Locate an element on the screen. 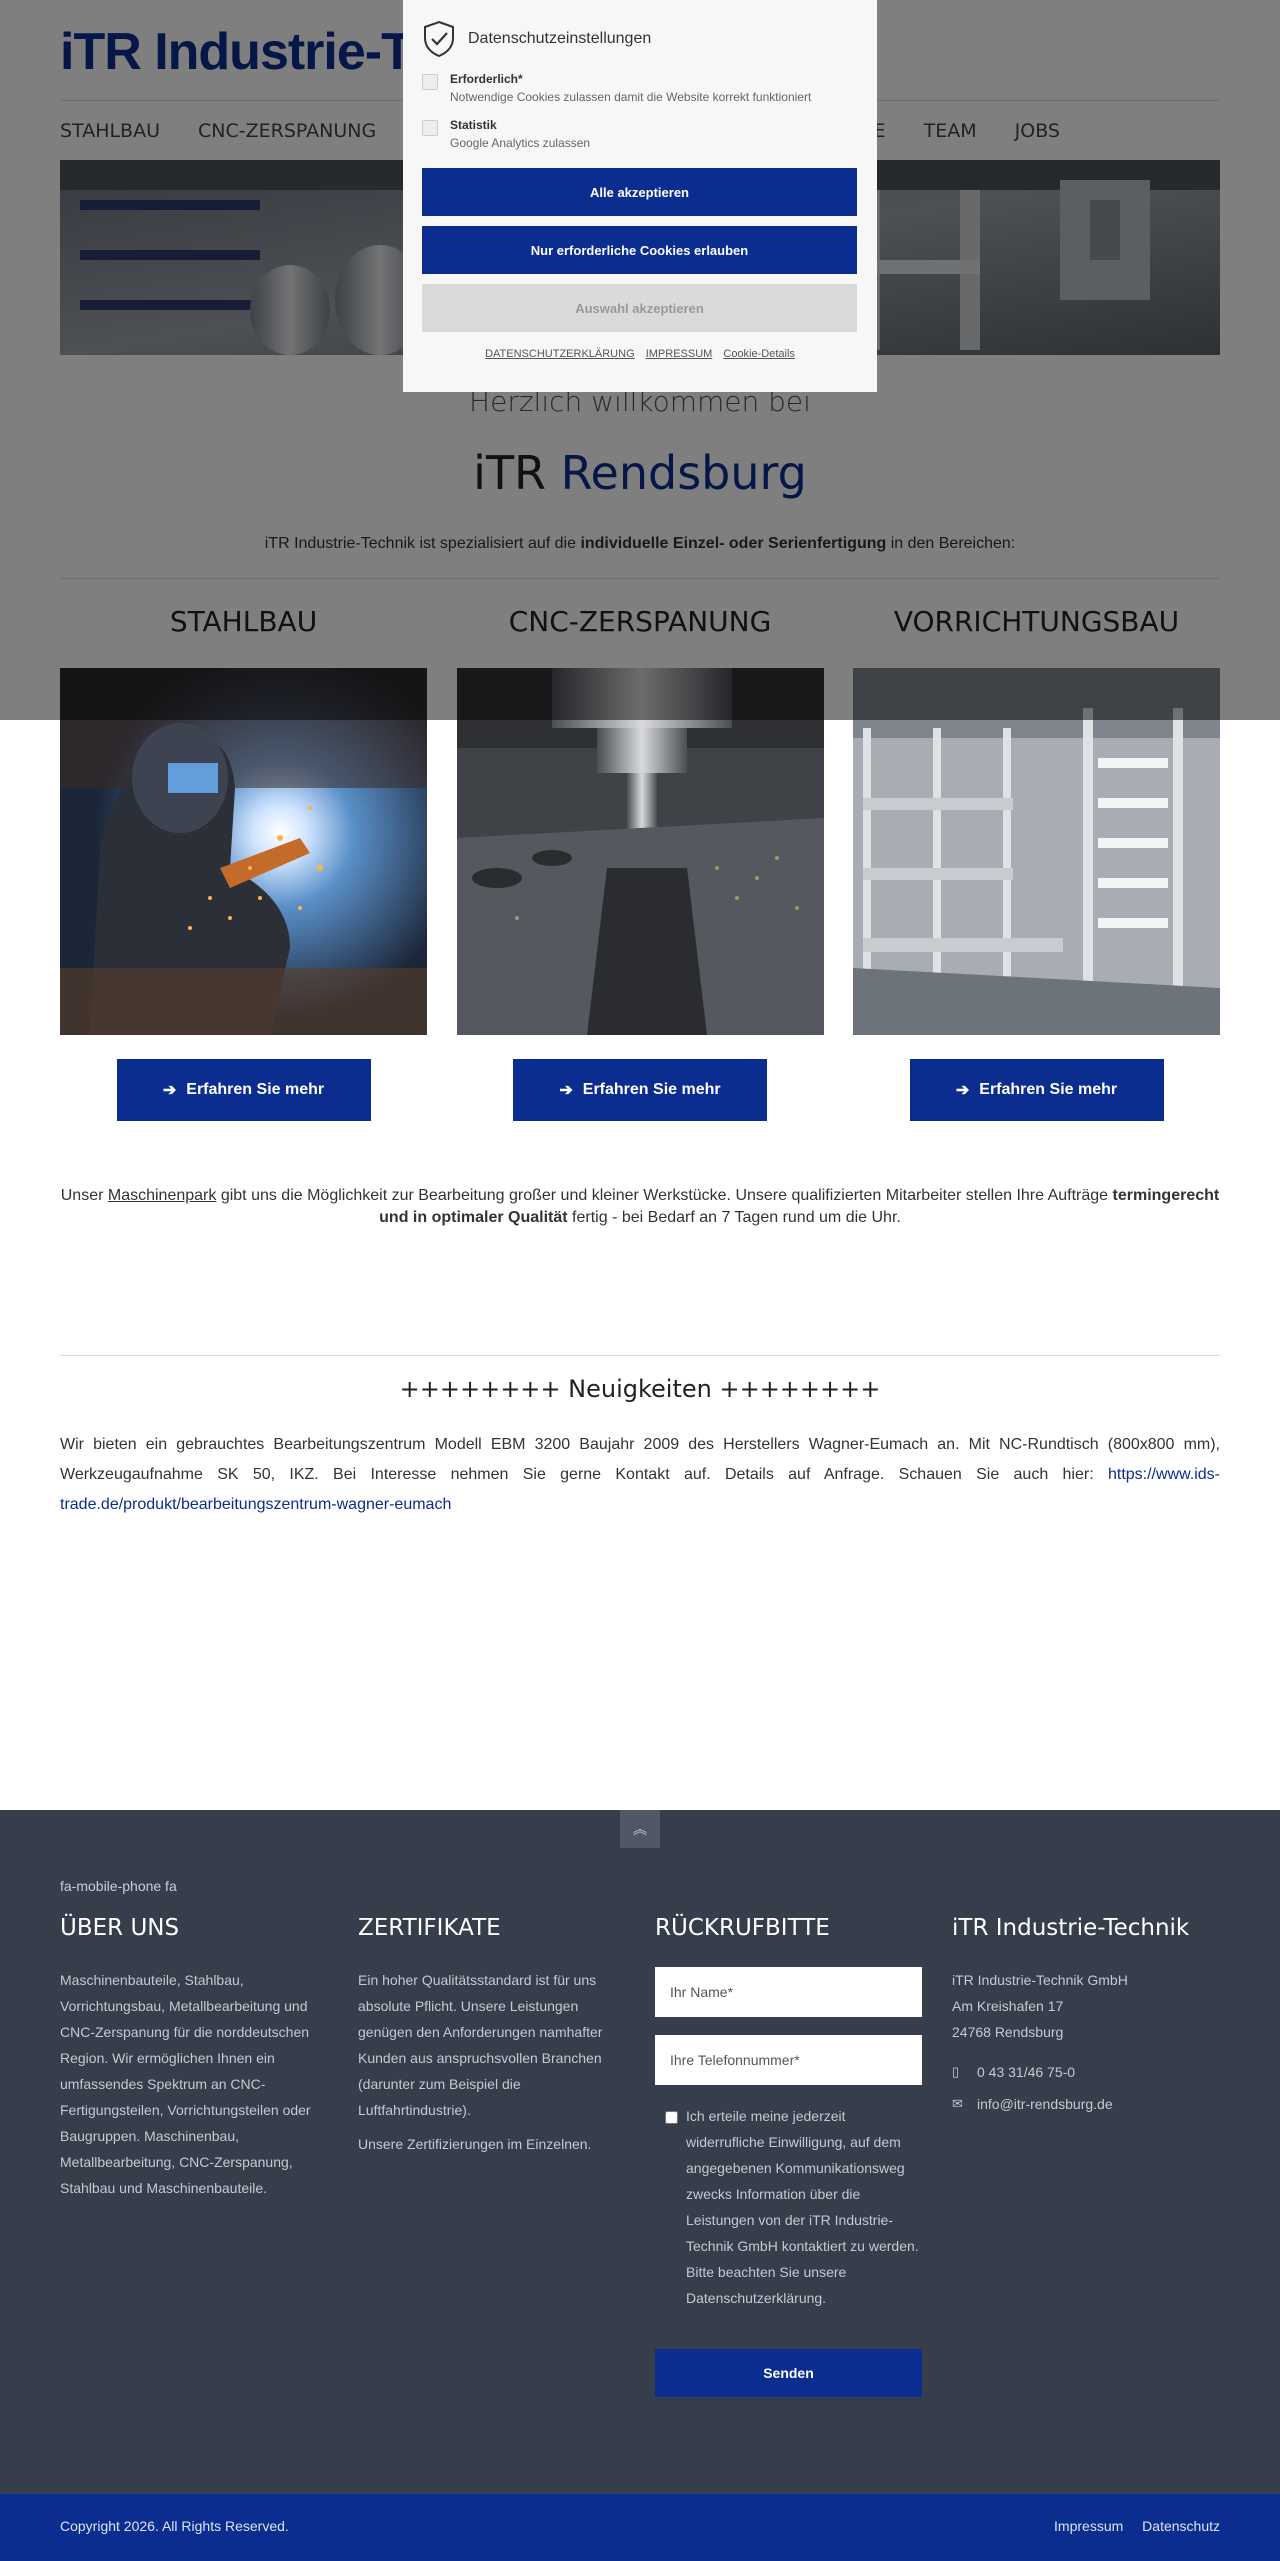 The image size is (1280, 2561). footer-company-title: iTR Industrie-Technik is located at coordinates (1071, 1928).